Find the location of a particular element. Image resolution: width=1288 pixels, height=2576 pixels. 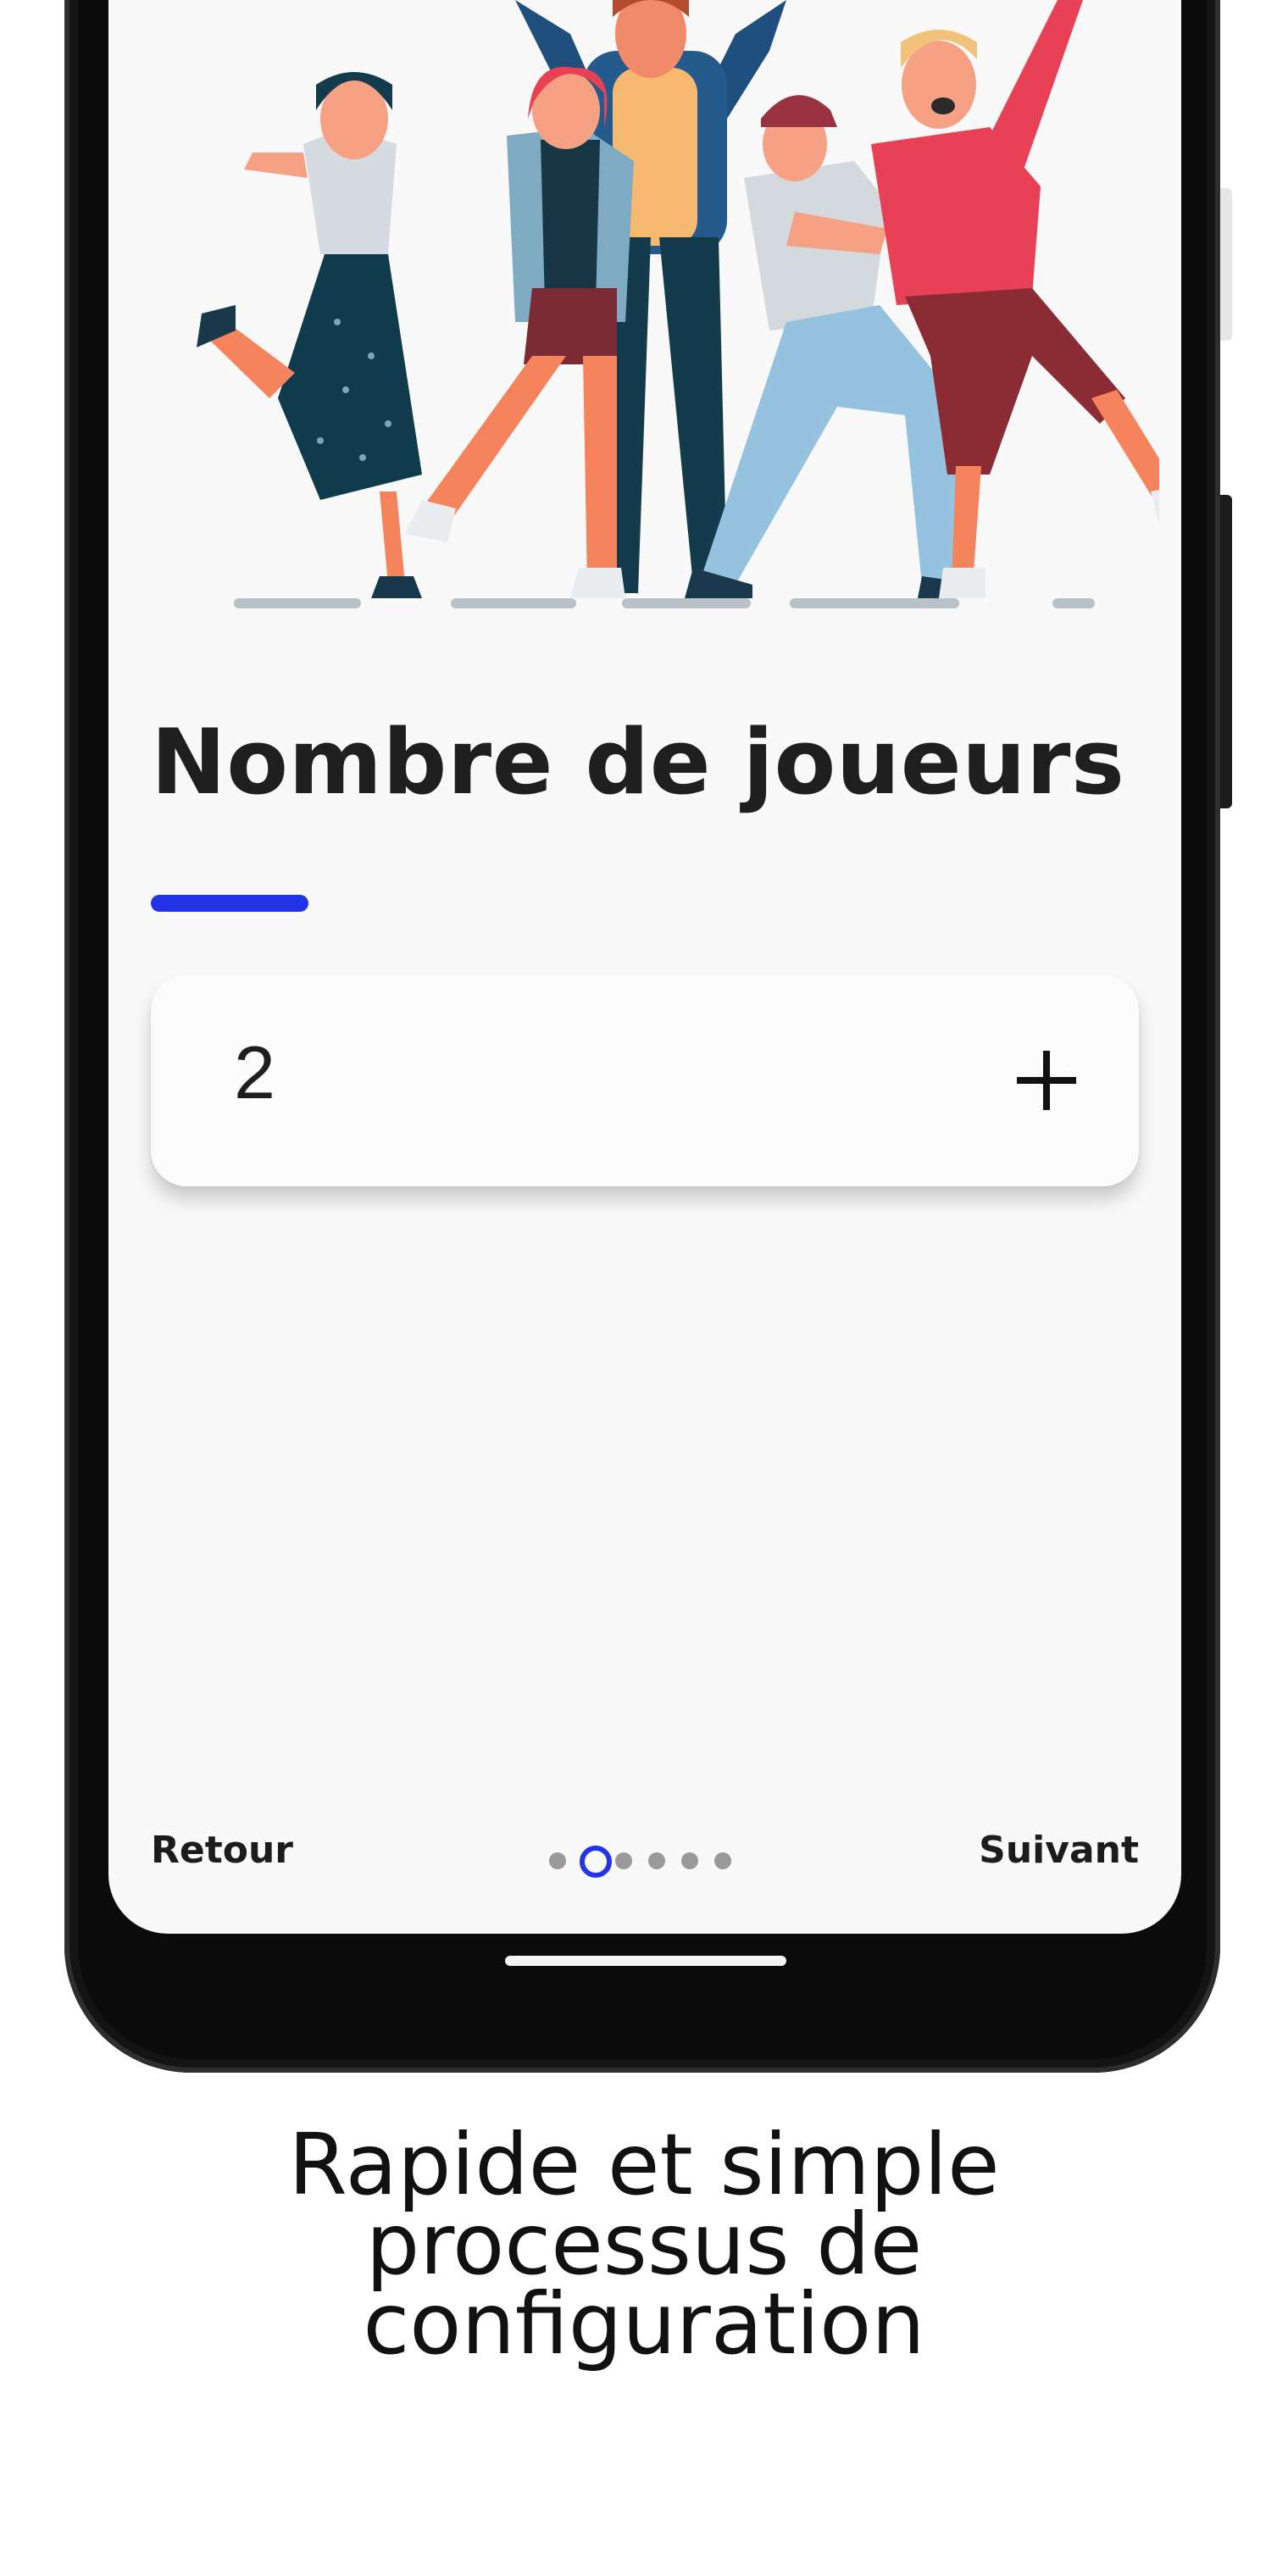

pagination-dots is located at coordinates (659, 1859).